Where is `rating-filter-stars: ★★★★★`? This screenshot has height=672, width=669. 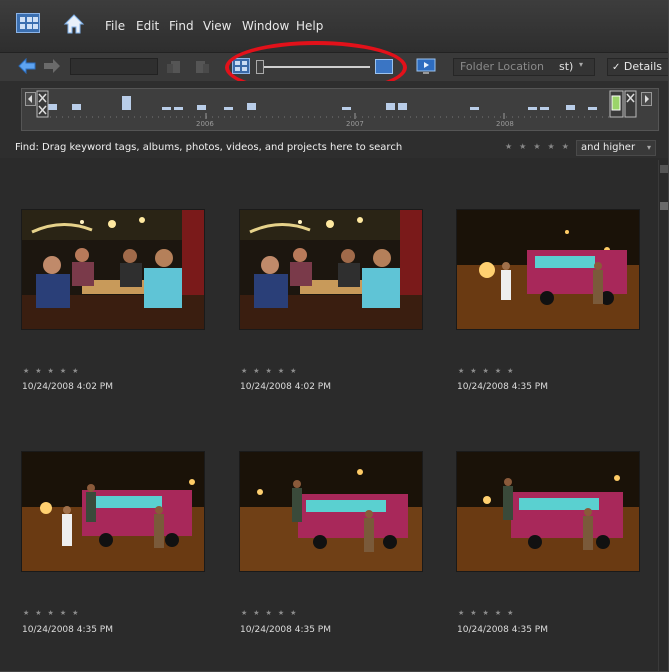 rating-filter-stars: ★★★★★ is located at coordinates (540, 146).